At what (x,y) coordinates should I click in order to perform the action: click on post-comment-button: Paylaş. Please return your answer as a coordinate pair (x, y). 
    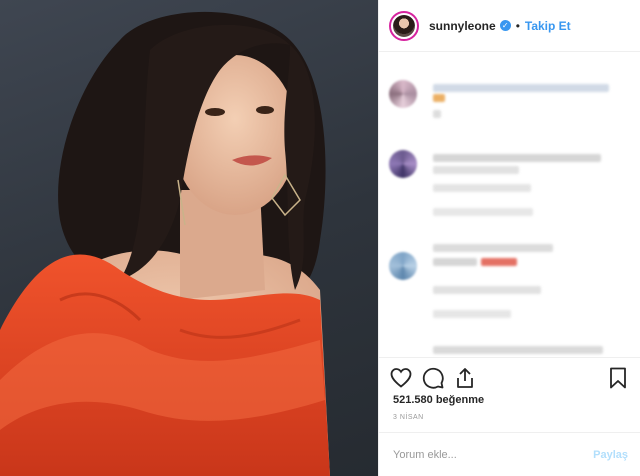
    Looking at the image, I should click on (610, 455).